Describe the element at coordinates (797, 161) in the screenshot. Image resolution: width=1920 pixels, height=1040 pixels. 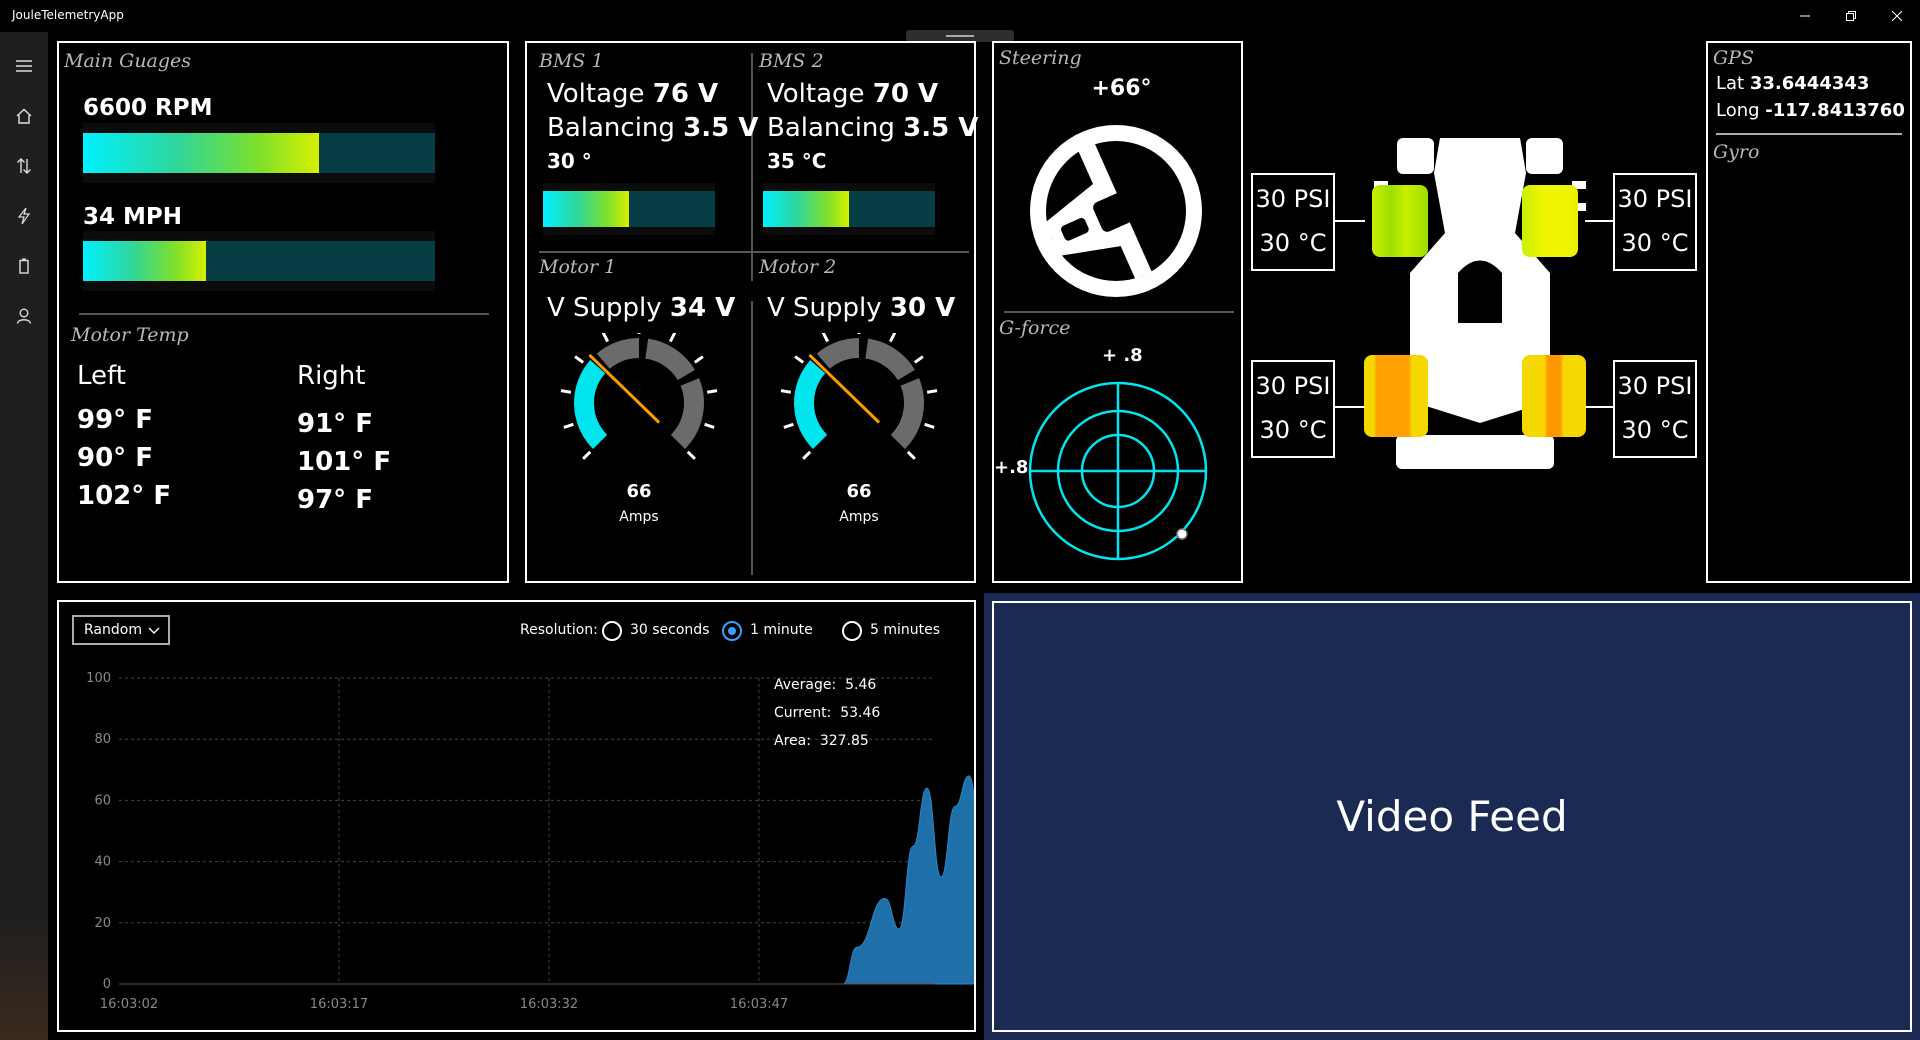
I see `bms2-temp: 35 °C` at that location.